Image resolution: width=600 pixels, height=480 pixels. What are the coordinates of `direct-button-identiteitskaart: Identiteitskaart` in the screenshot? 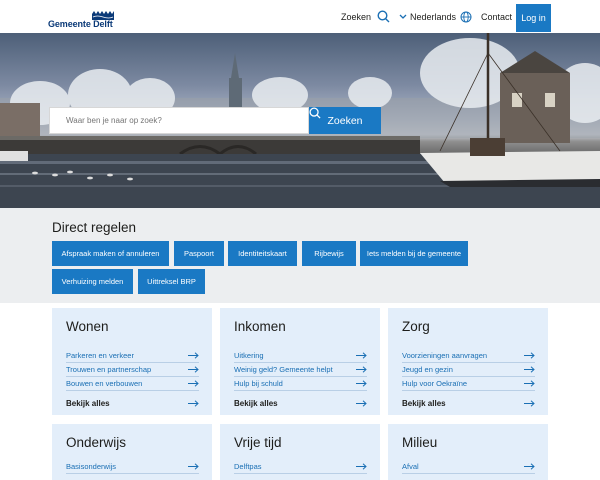 It's located at (262, 253).